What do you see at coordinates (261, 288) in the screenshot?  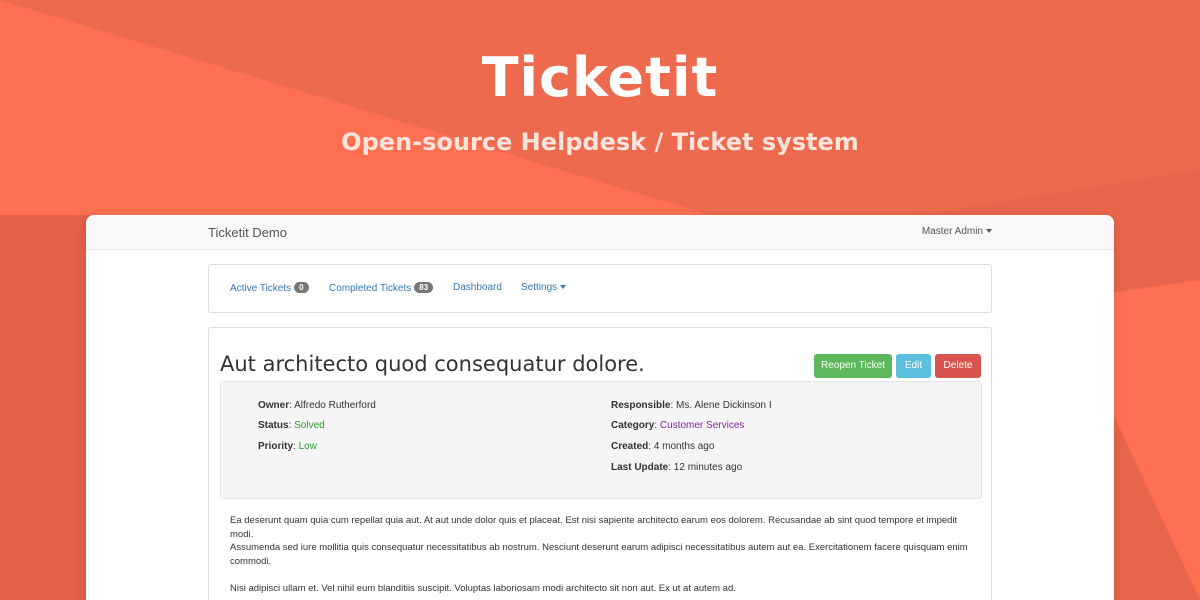 I see `tab-active-tickets-label: Active Tickets` at bounding box center [261, 288].